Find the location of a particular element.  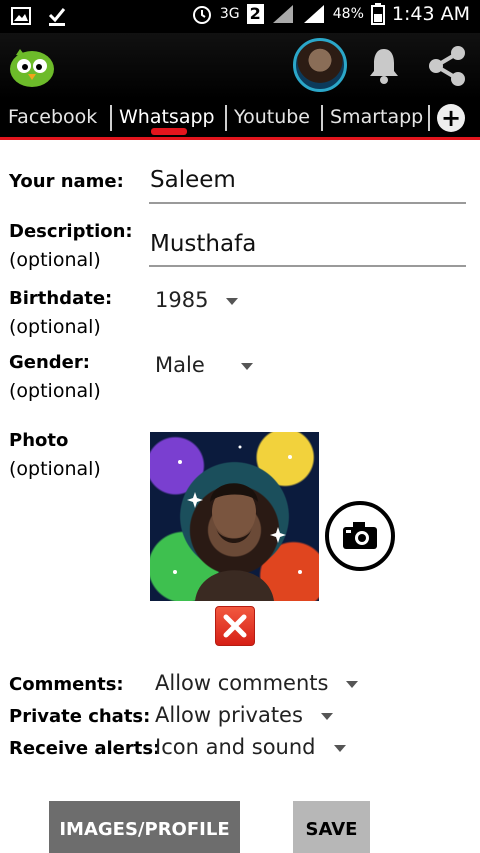

comments-label: Comments: is located at coordinates (66, 684).